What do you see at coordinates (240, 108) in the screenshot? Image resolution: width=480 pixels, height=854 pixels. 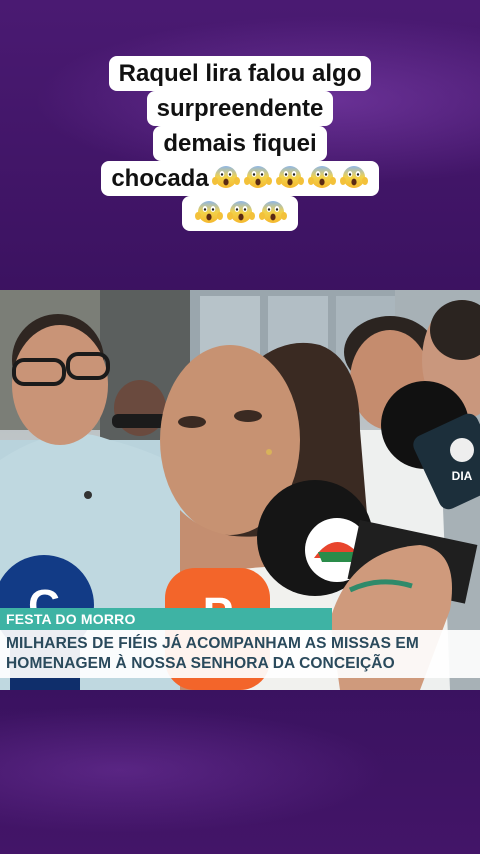 I see `caption-line-2: surpreendente` at bounding box center [240, 108].